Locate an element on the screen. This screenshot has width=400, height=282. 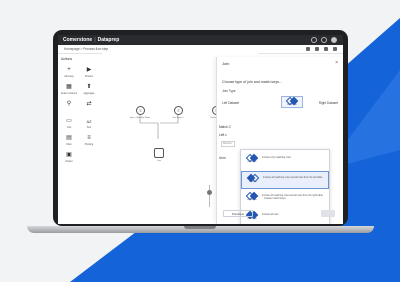
tool-product: ▶ Product is located at coordinates (89, 72).